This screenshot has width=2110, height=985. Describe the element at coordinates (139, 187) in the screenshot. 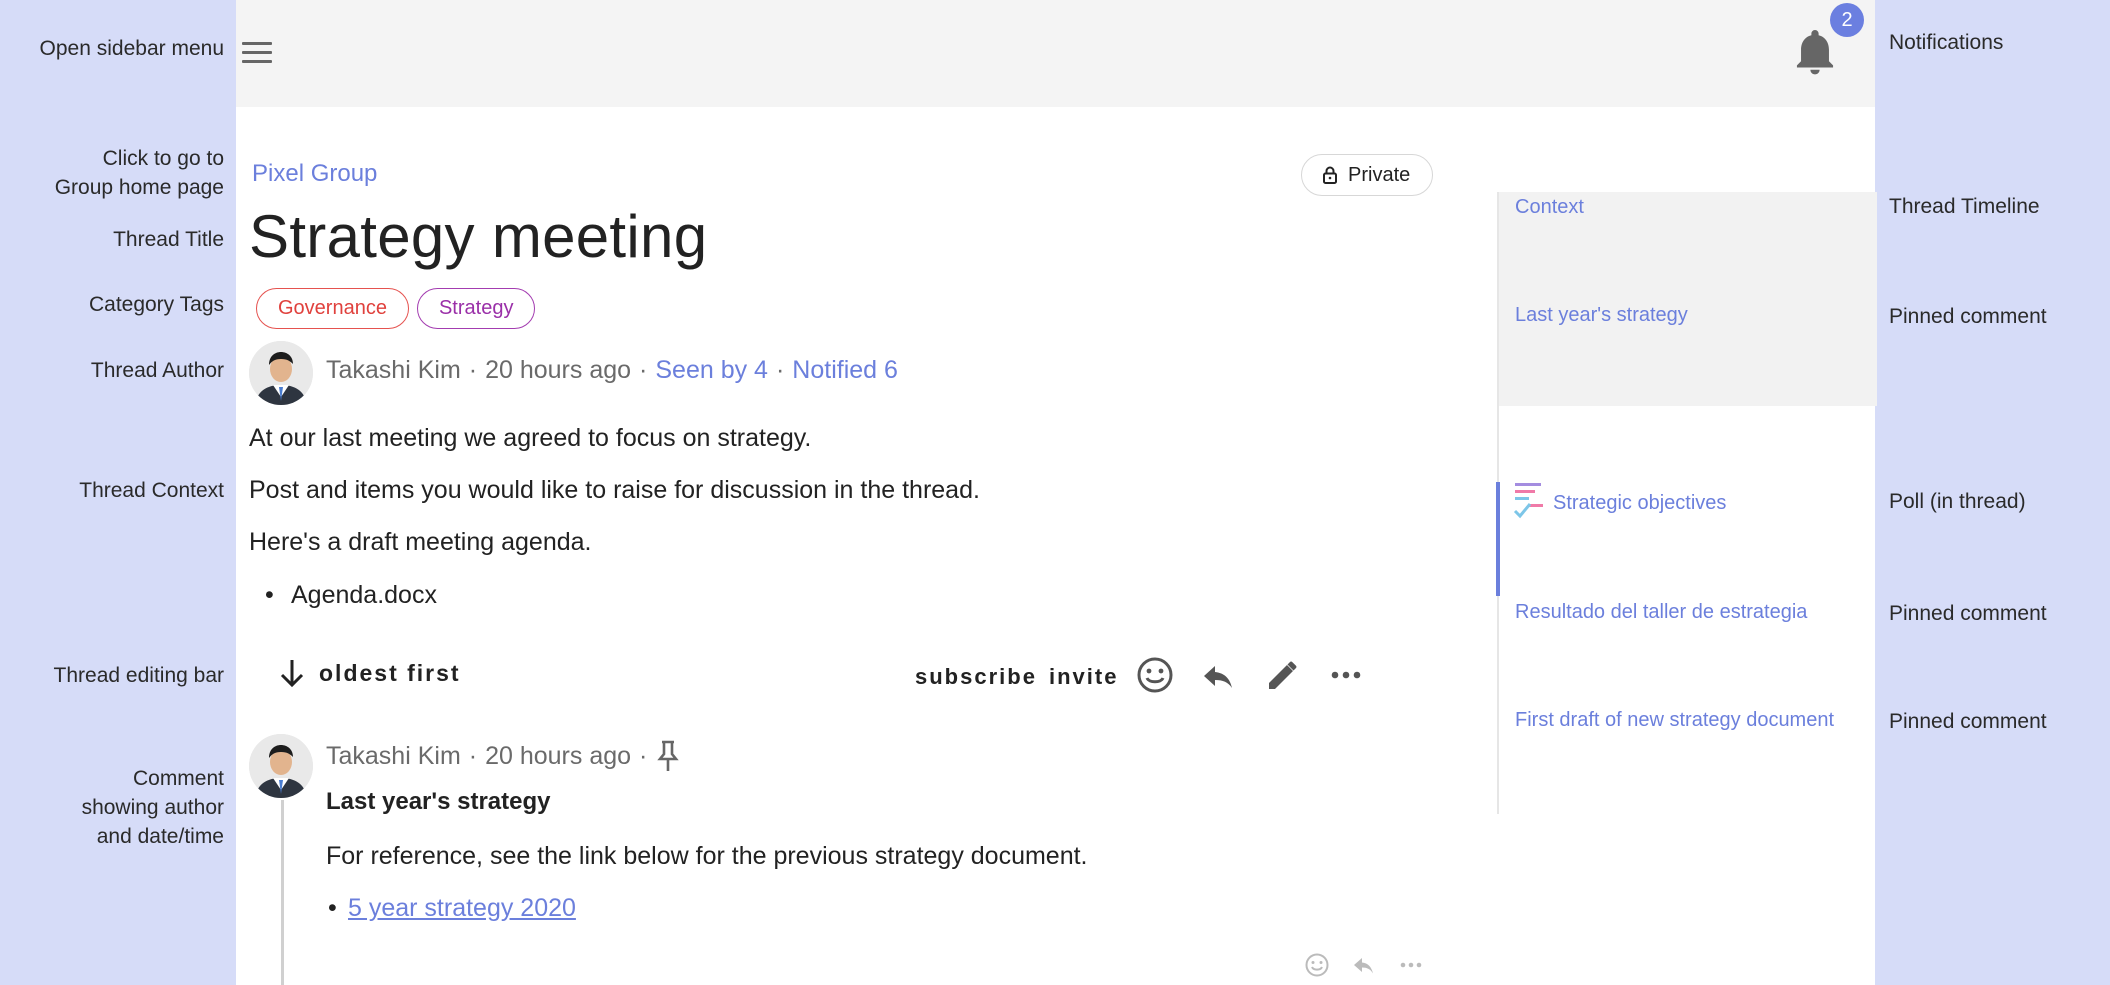

I see `annotation-group-home-line2: Group home page` at that location.